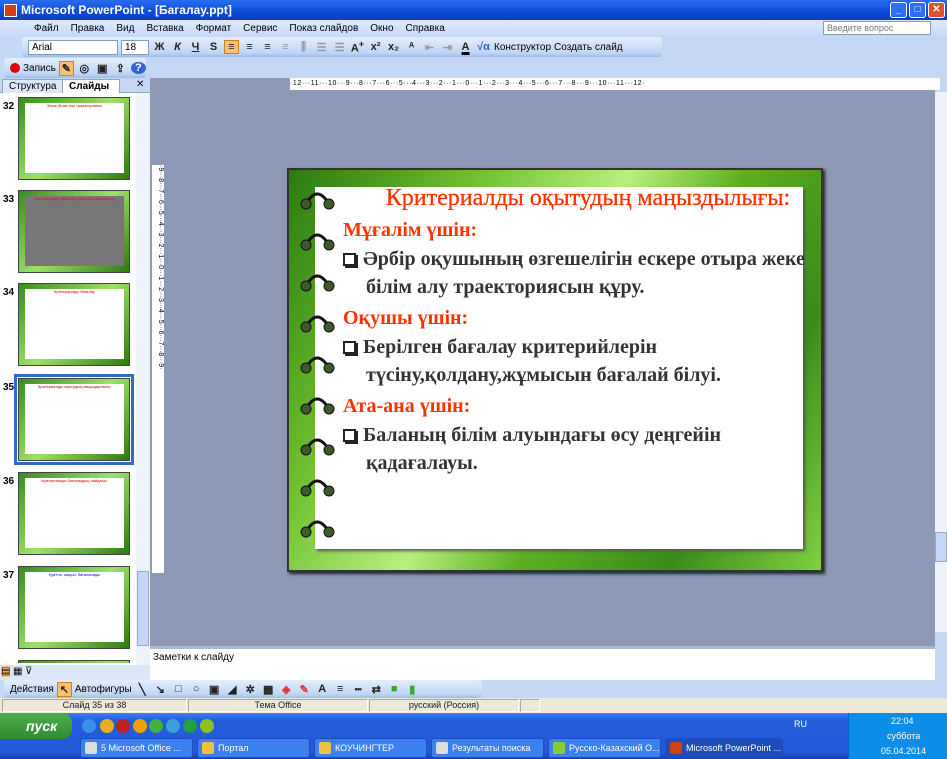  Describe the element at coordinates (164, 28) in the screenshot. I see `menu-insert: Вставка` at that location.